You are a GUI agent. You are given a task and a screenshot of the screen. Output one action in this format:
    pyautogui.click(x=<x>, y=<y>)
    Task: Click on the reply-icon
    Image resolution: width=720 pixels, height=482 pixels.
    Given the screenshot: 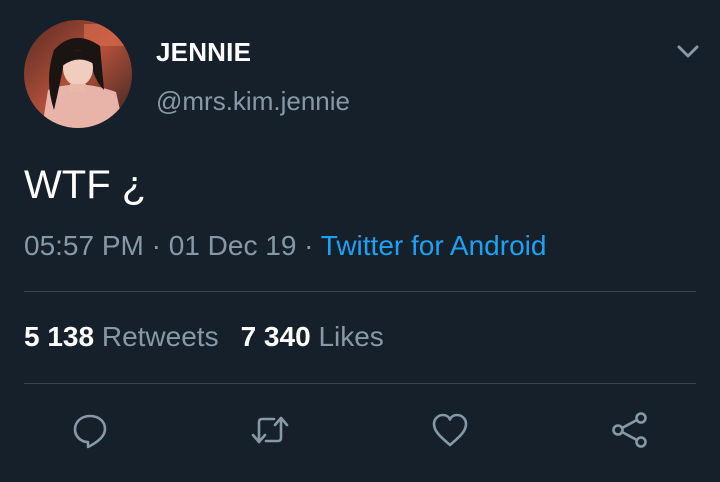 What is the action you would take?
    pyautogui.click(x=90, y=430)
    